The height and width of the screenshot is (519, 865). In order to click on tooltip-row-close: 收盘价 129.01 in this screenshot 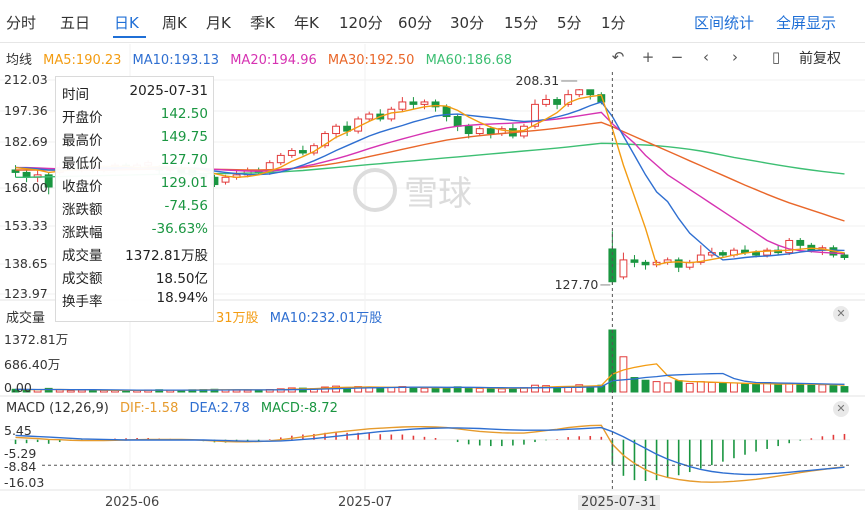, I will do `click(135, 185)`.